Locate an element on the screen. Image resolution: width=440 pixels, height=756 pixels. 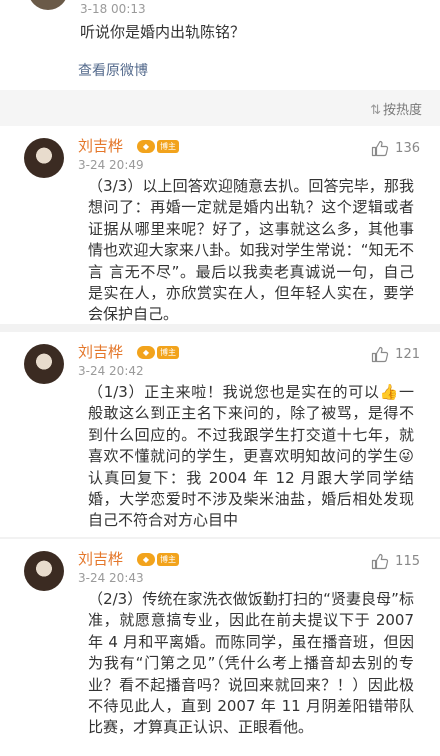
like-count: 136 is located at coordinates (407, 148).